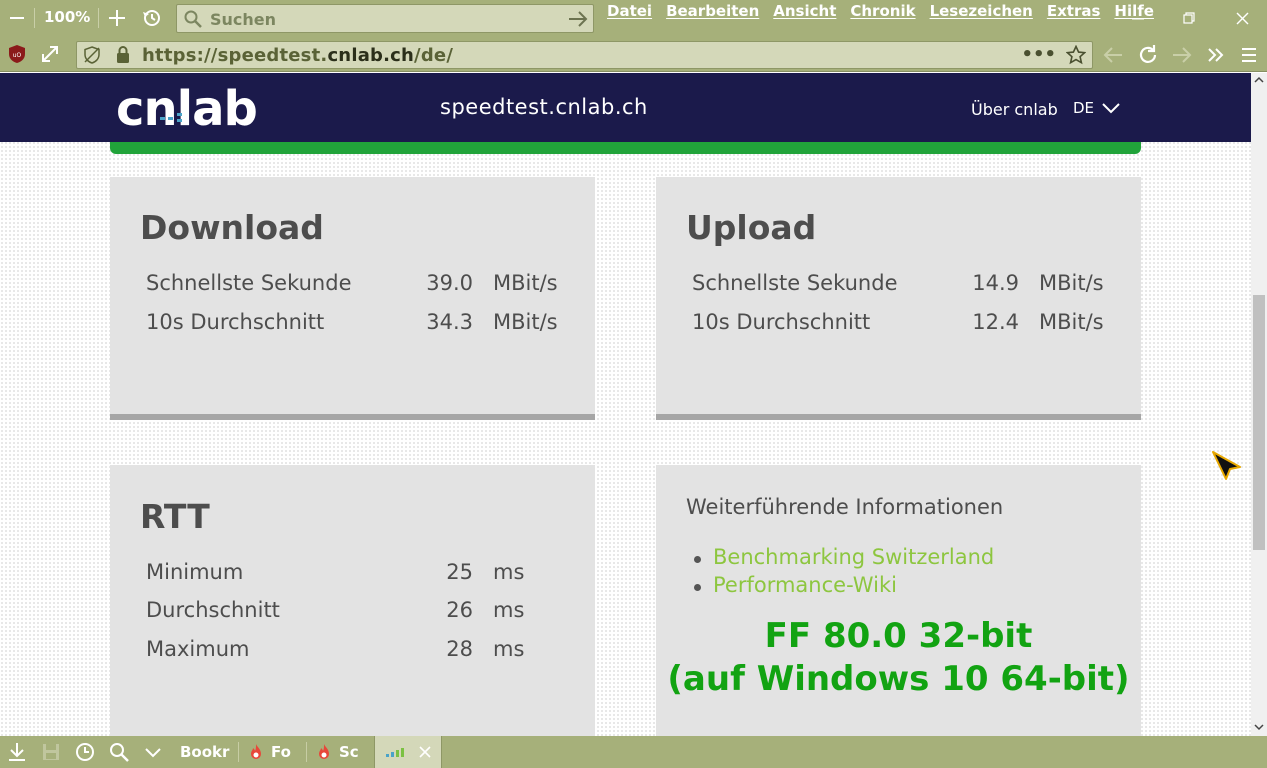 The height and width of the screenshot is (768, 1267). I want to click on hamburger-menu-icon, so click(1251, 55).